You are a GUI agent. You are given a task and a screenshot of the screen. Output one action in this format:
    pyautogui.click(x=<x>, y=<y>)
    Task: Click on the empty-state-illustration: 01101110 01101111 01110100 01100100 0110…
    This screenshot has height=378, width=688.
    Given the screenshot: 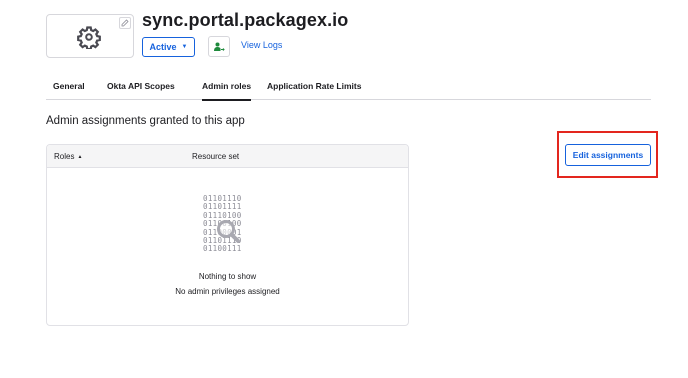 What is the action you would take?
    pyautogui.click(x=229, y=229)
    